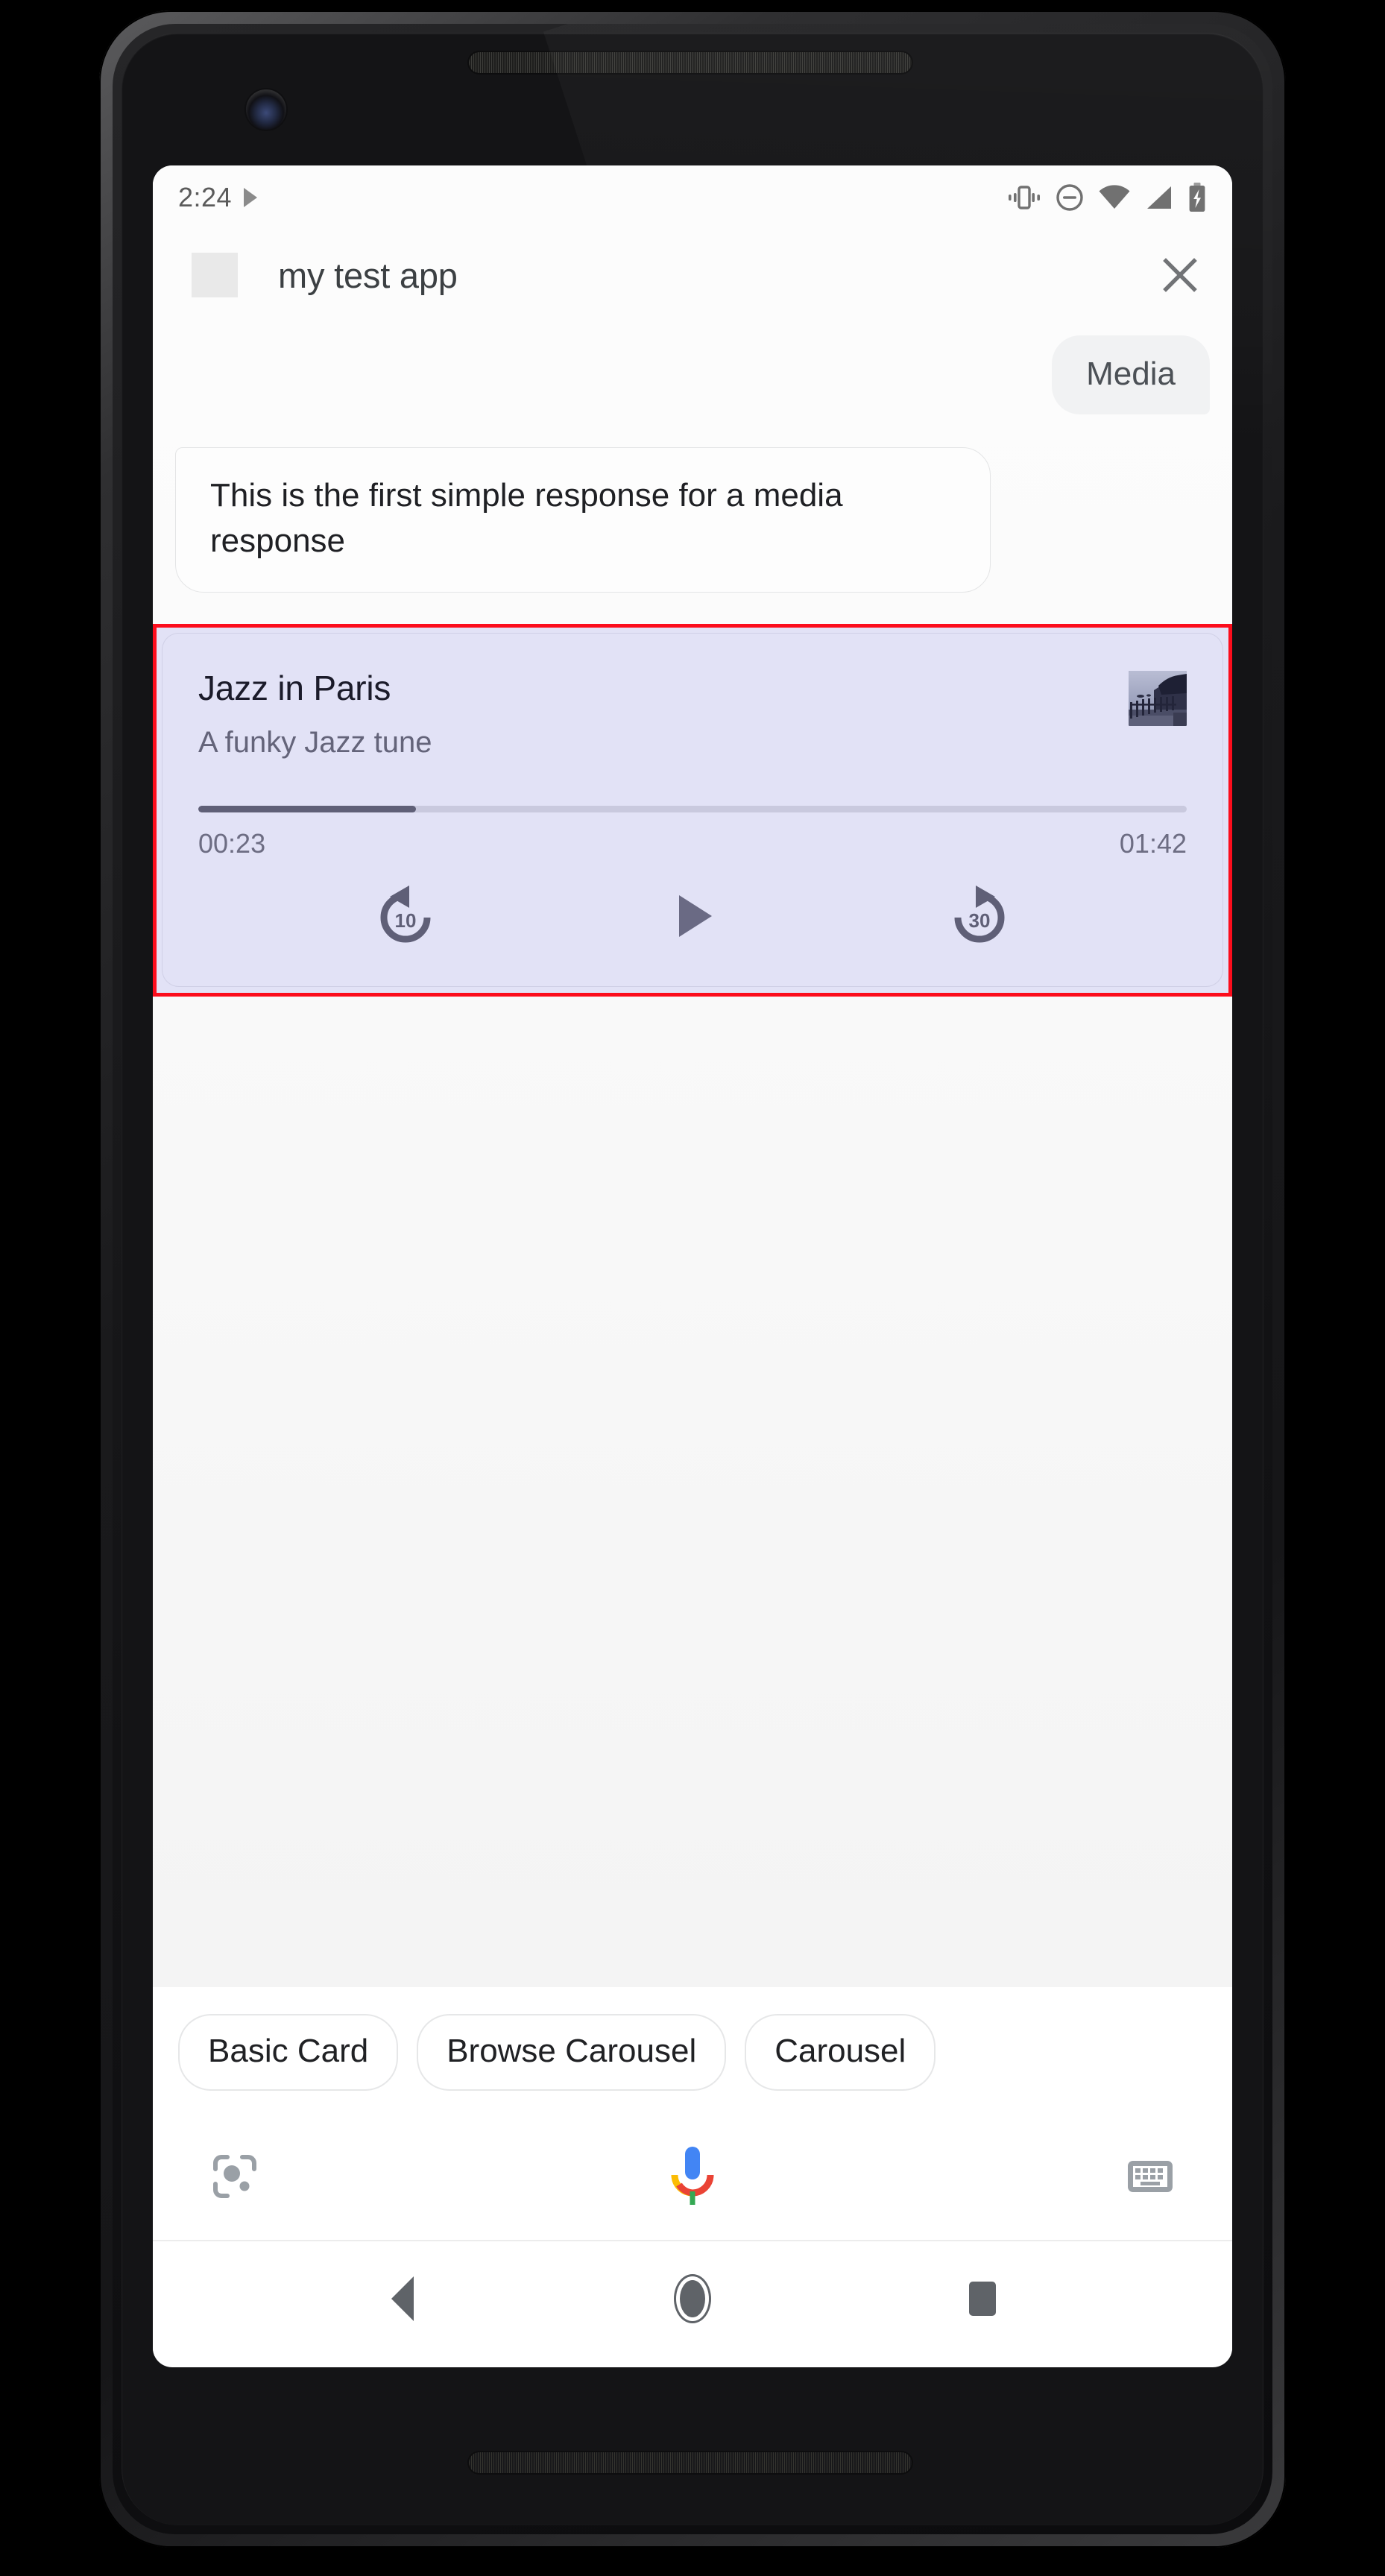 The height and width of the screenshot is (2576, 1385). I want to click on current-time-label: 00:23, so click(232, 843).